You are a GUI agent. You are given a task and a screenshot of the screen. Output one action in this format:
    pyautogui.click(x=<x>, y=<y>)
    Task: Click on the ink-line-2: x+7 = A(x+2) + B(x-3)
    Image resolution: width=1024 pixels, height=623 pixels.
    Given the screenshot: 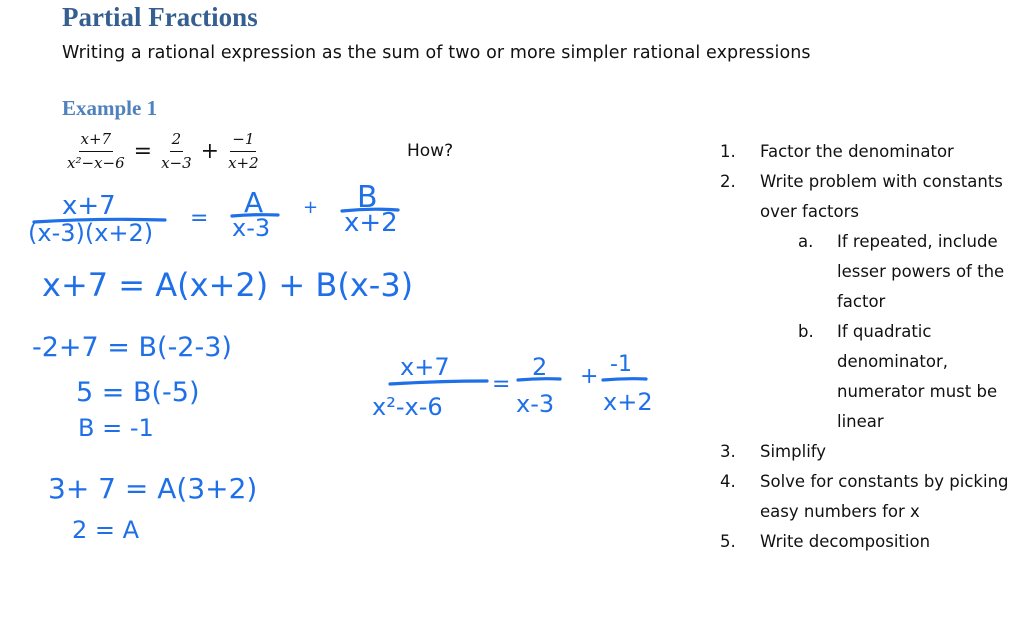 What is the action you would take?
    pyautogui.click(x=228, y=285)
    